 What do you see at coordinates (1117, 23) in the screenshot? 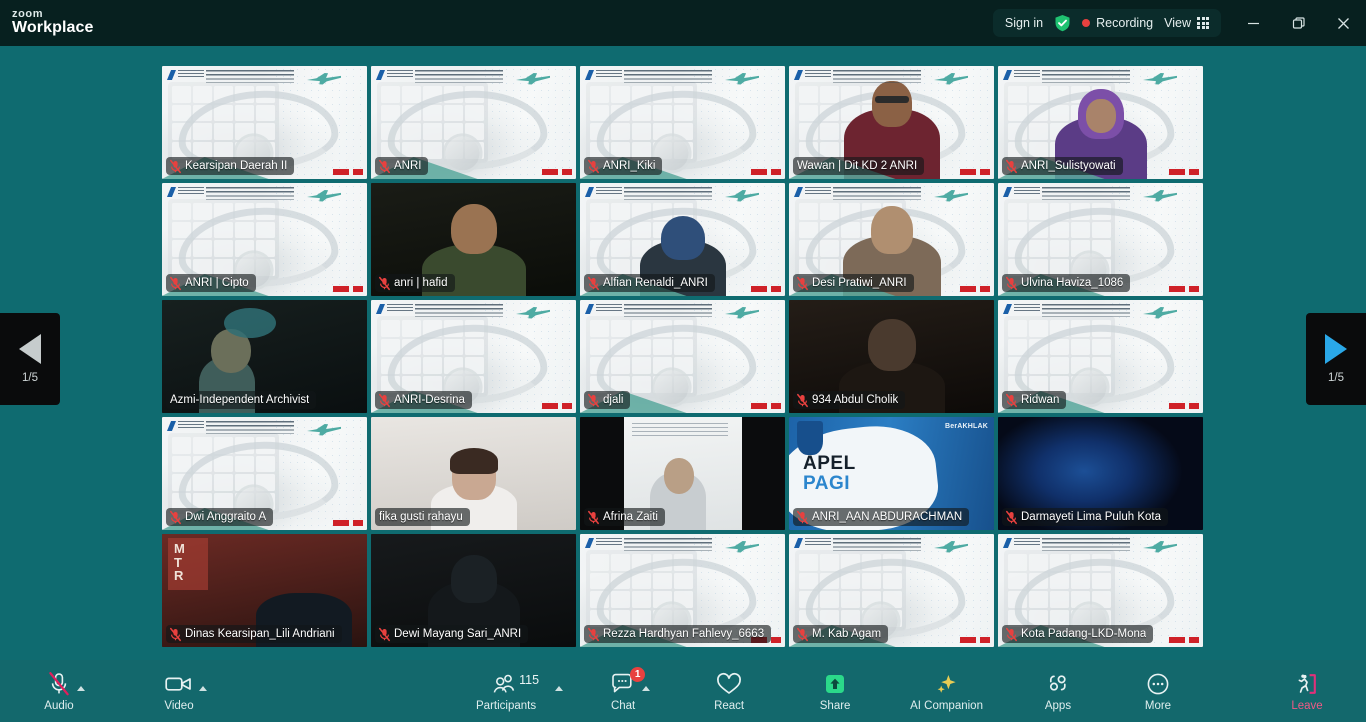
I see `recording-indicator: Recording` at bounding box center [1117, 23].